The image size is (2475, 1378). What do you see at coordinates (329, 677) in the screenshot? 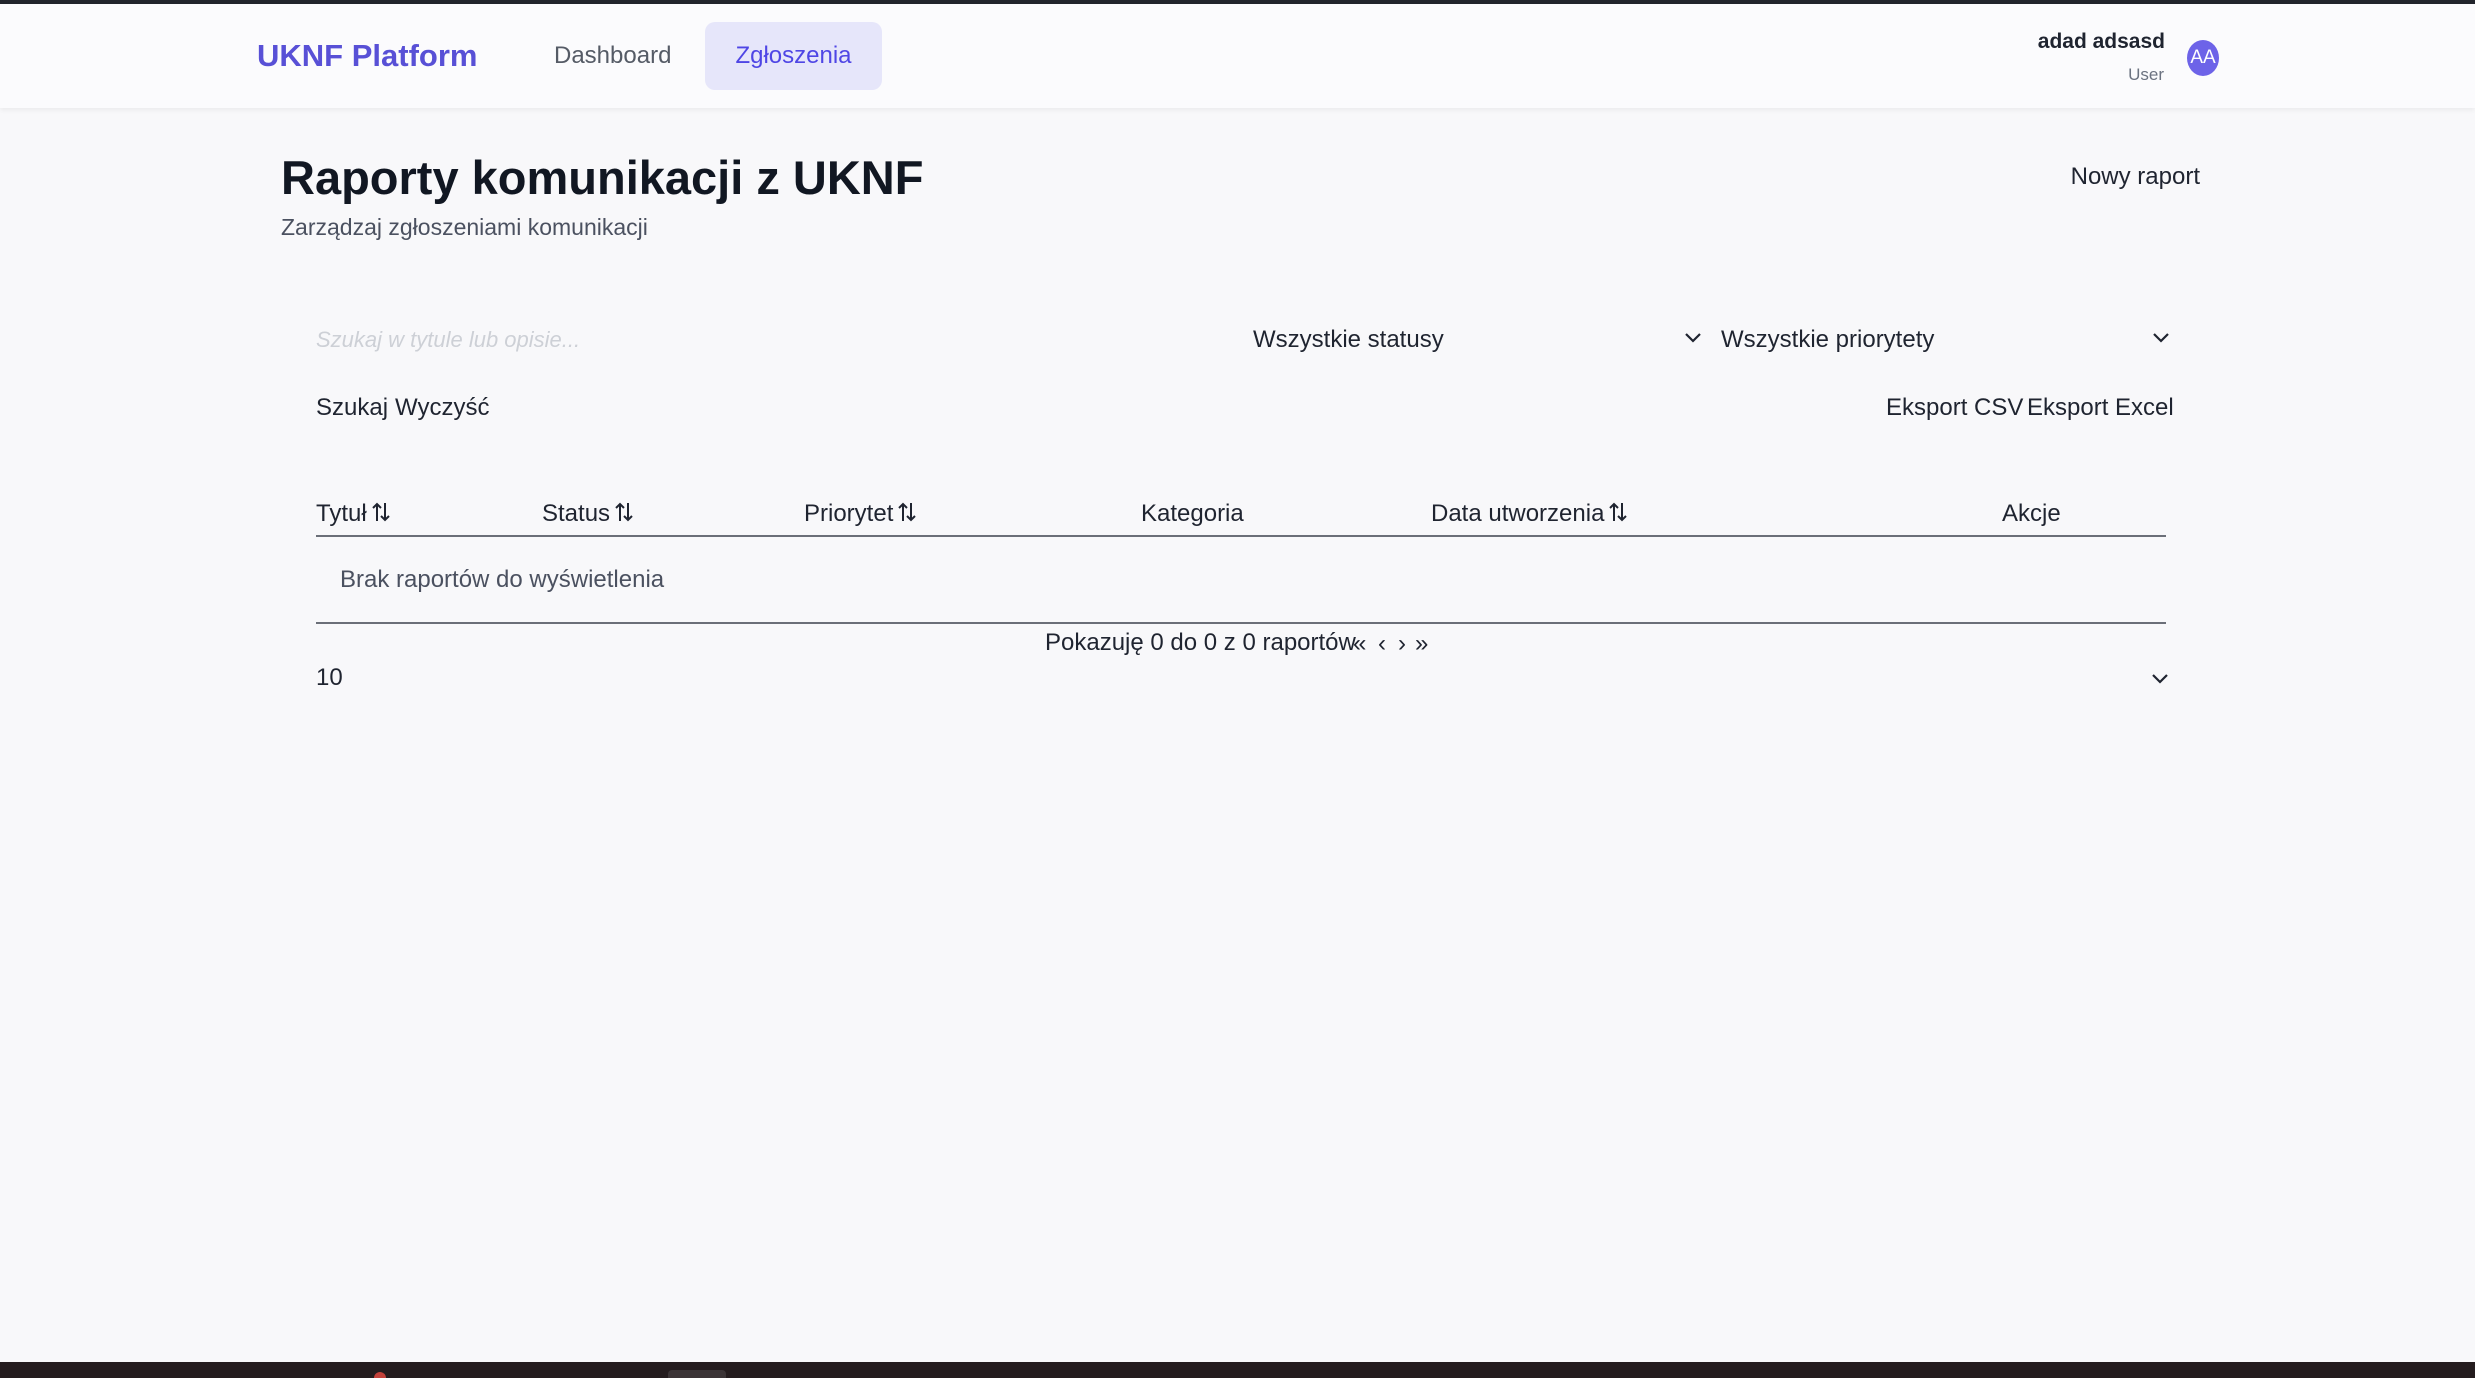
I see `page-size-value: 10` at bounding box center [329, 677].